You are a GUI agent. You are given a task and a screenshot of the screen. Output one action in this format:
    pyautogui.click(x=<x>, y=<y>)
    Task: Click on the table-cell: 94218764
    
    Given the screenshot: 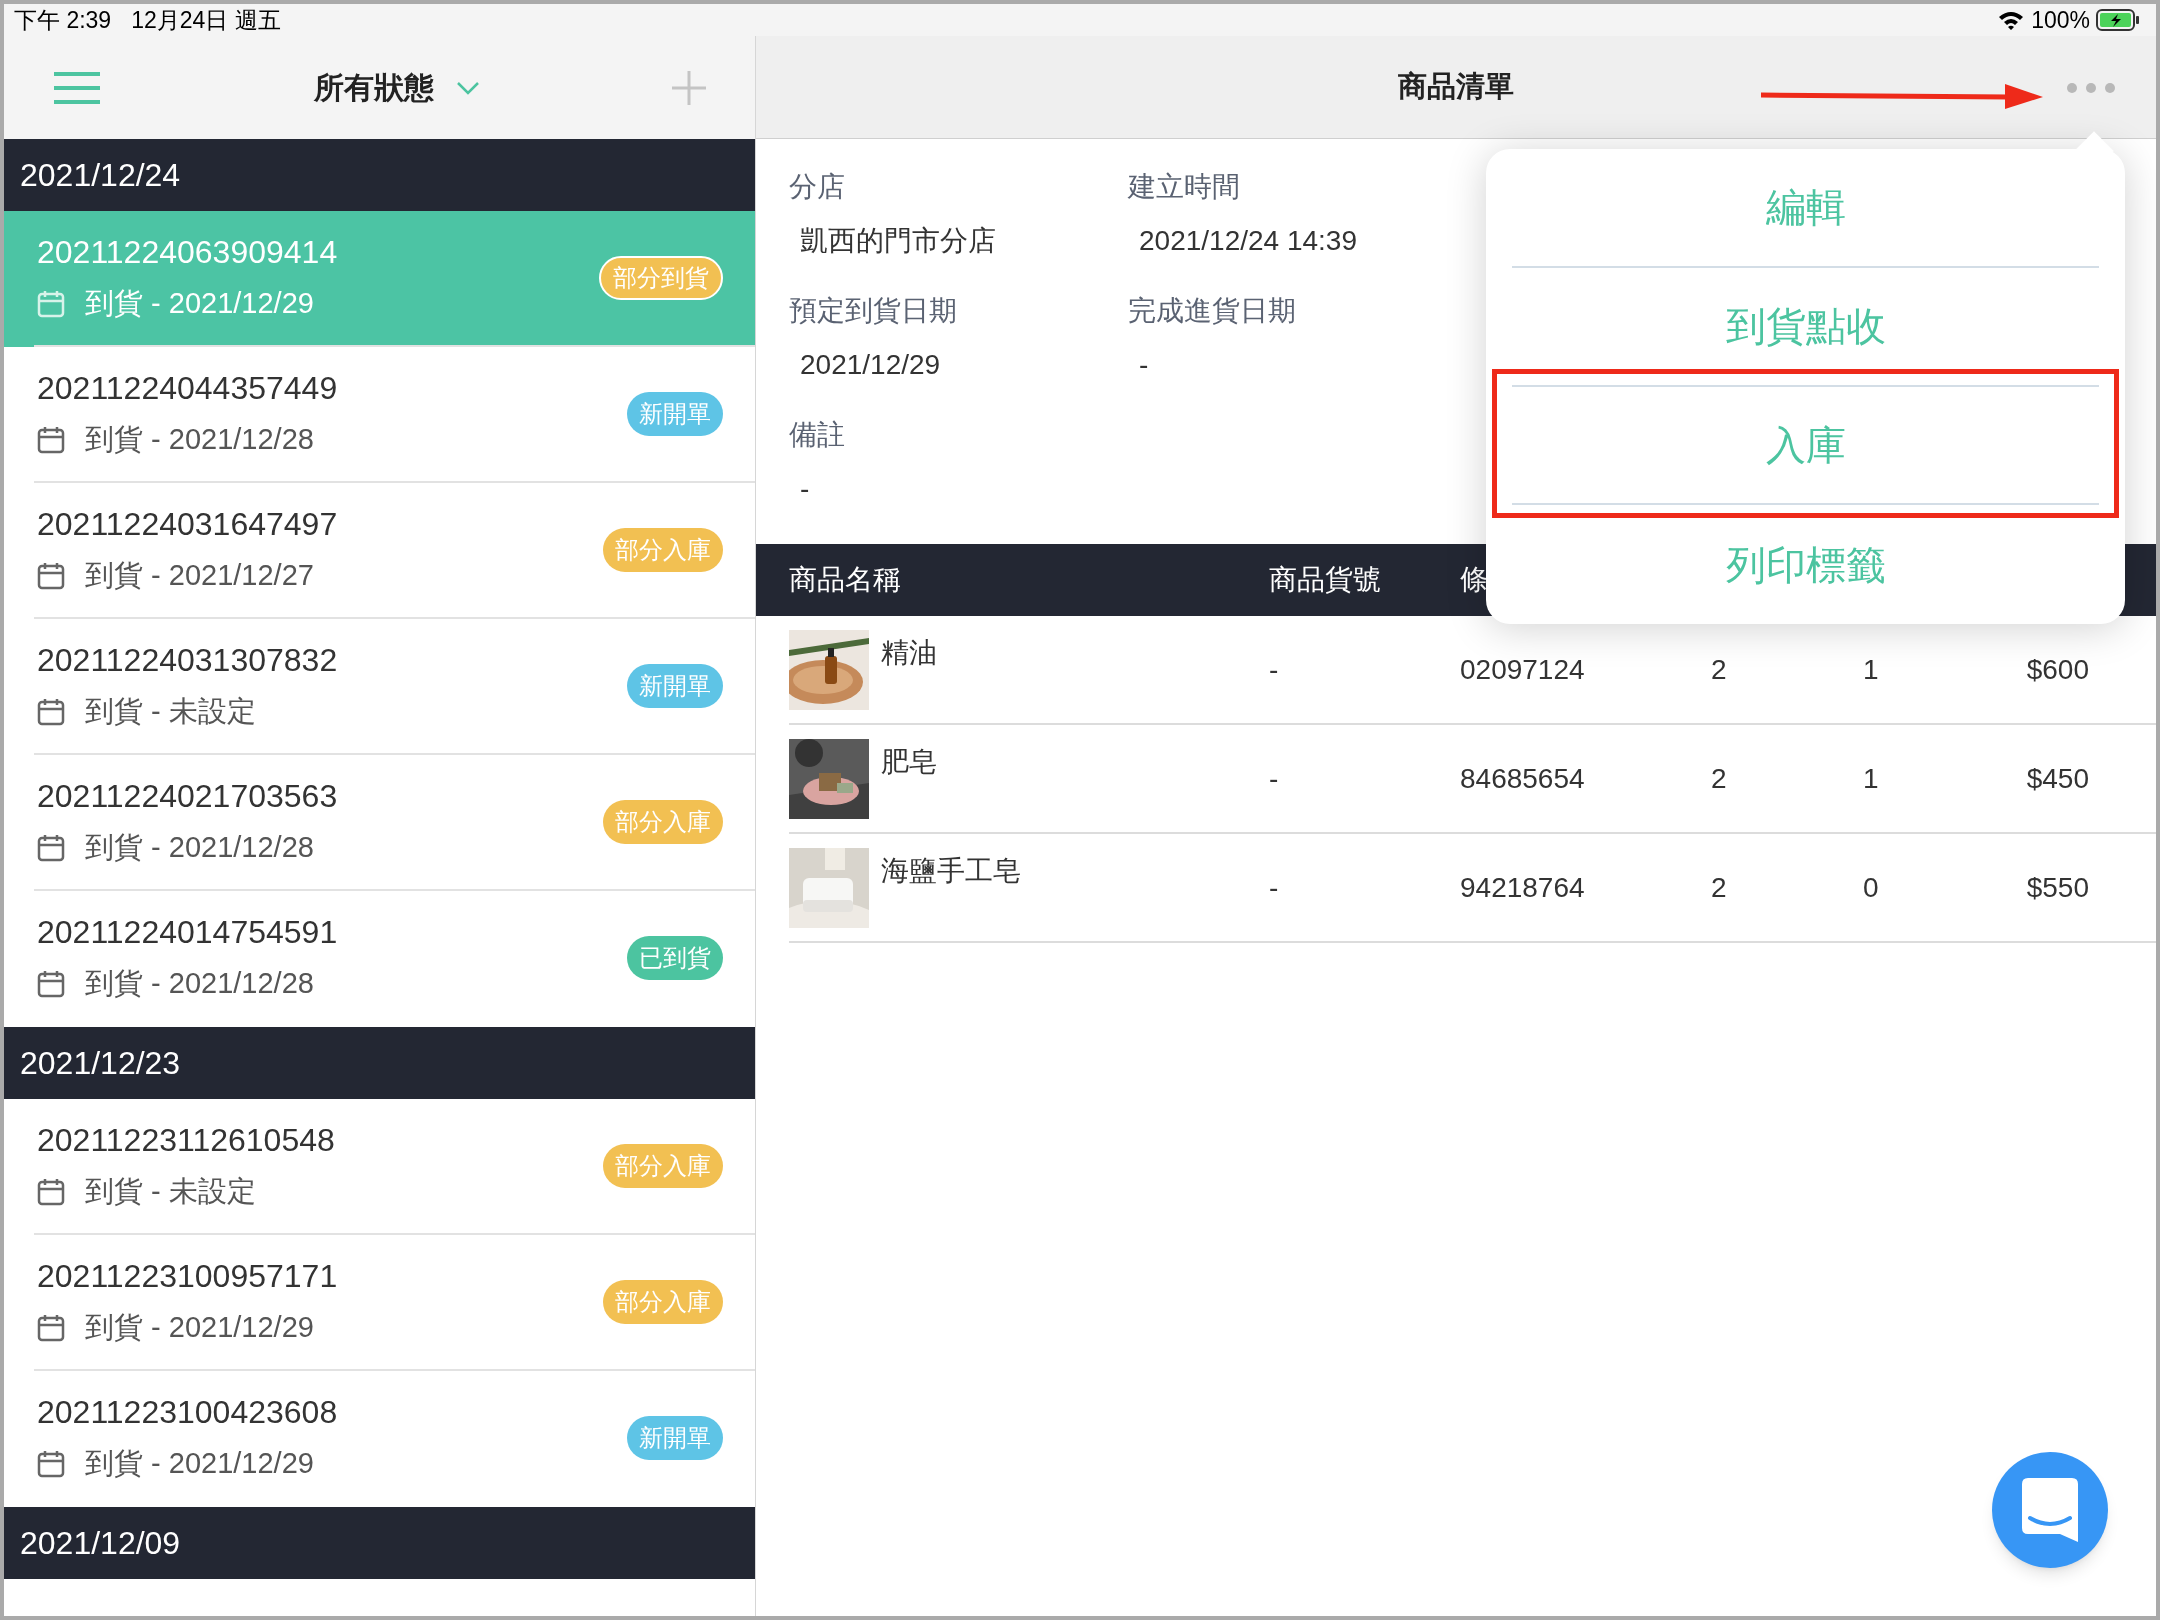 What is the action you would take?
    pyautogui.click(x=1522, y=887)
    